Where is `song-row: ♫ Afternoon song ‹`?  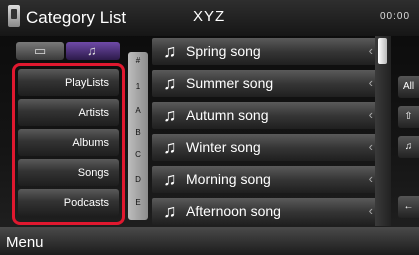
song-row: ♫ Afternoon song ‹ is located at coordinates (269, 211).